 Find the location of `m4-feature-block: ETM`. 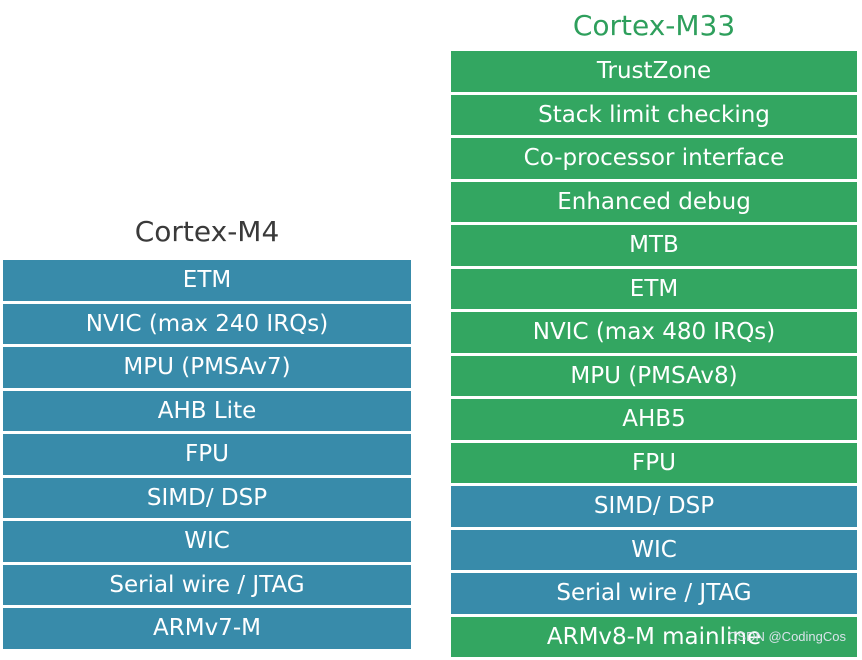

m4-feature-block: ETM is located at coordinates (207, 280).